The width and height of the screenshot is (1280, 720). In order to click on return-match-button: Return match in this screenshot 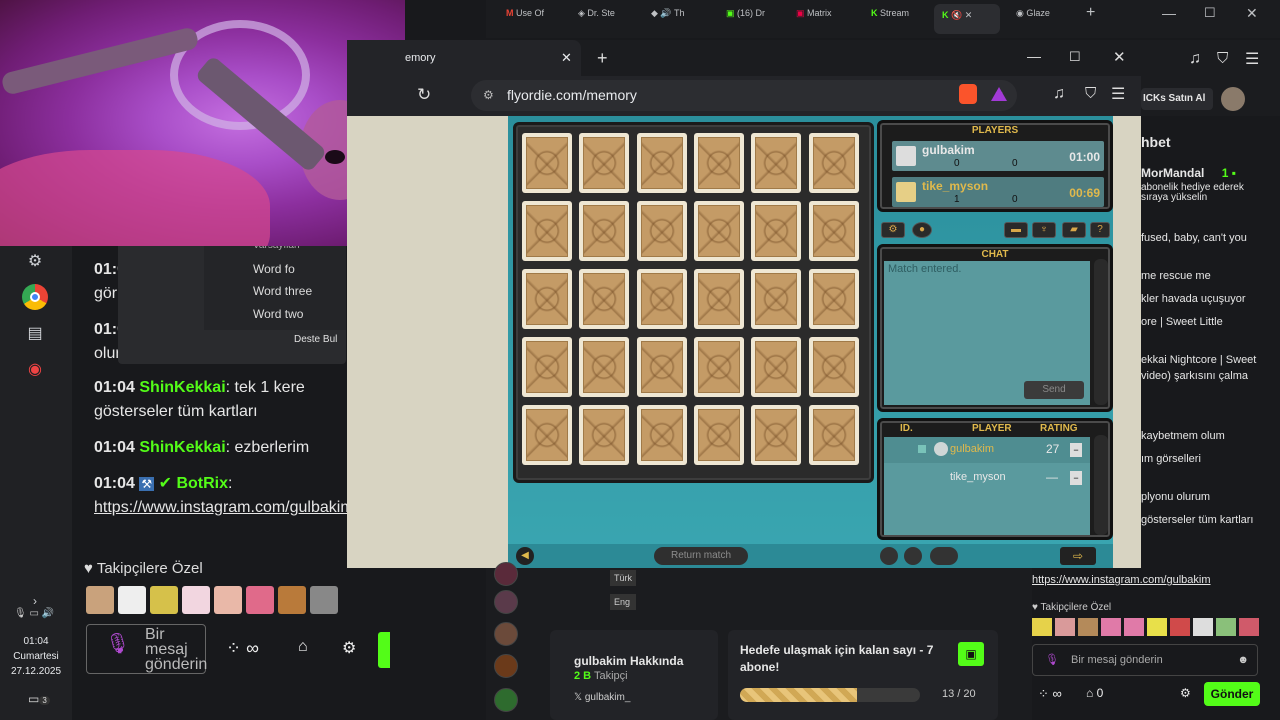, I will do `click(701, 556)`.